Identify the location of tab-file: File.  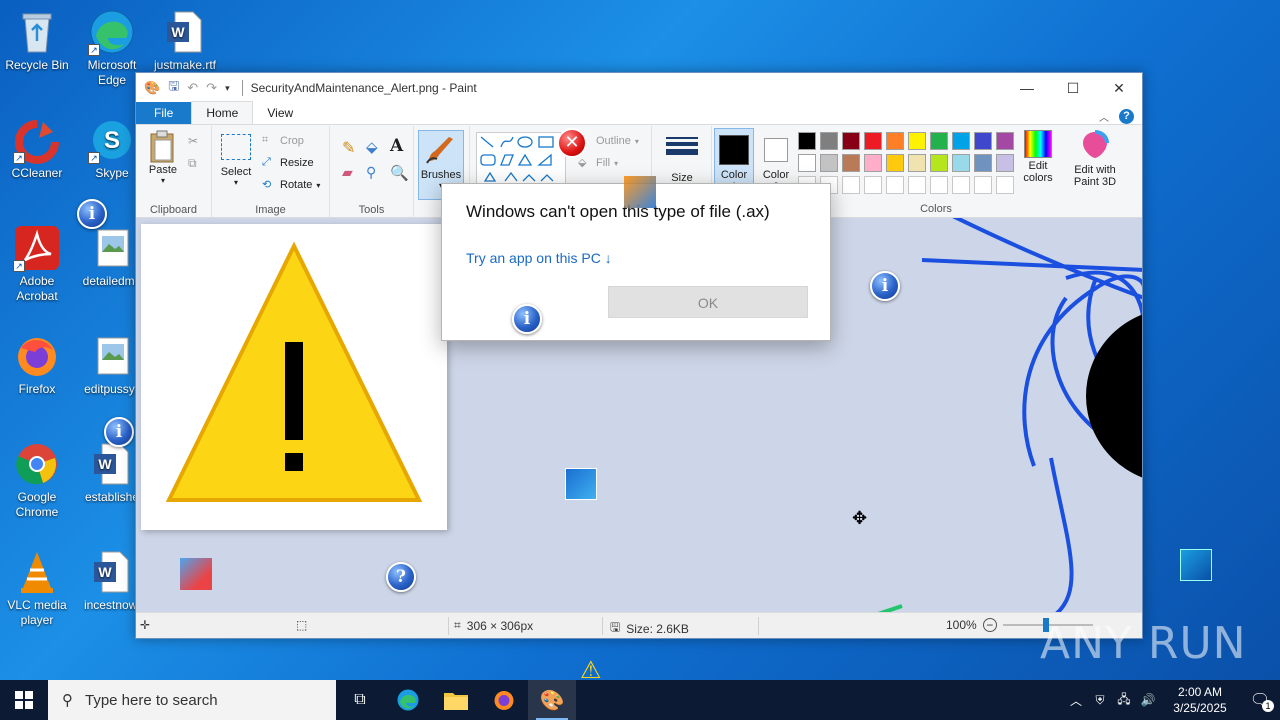
(164, 113).